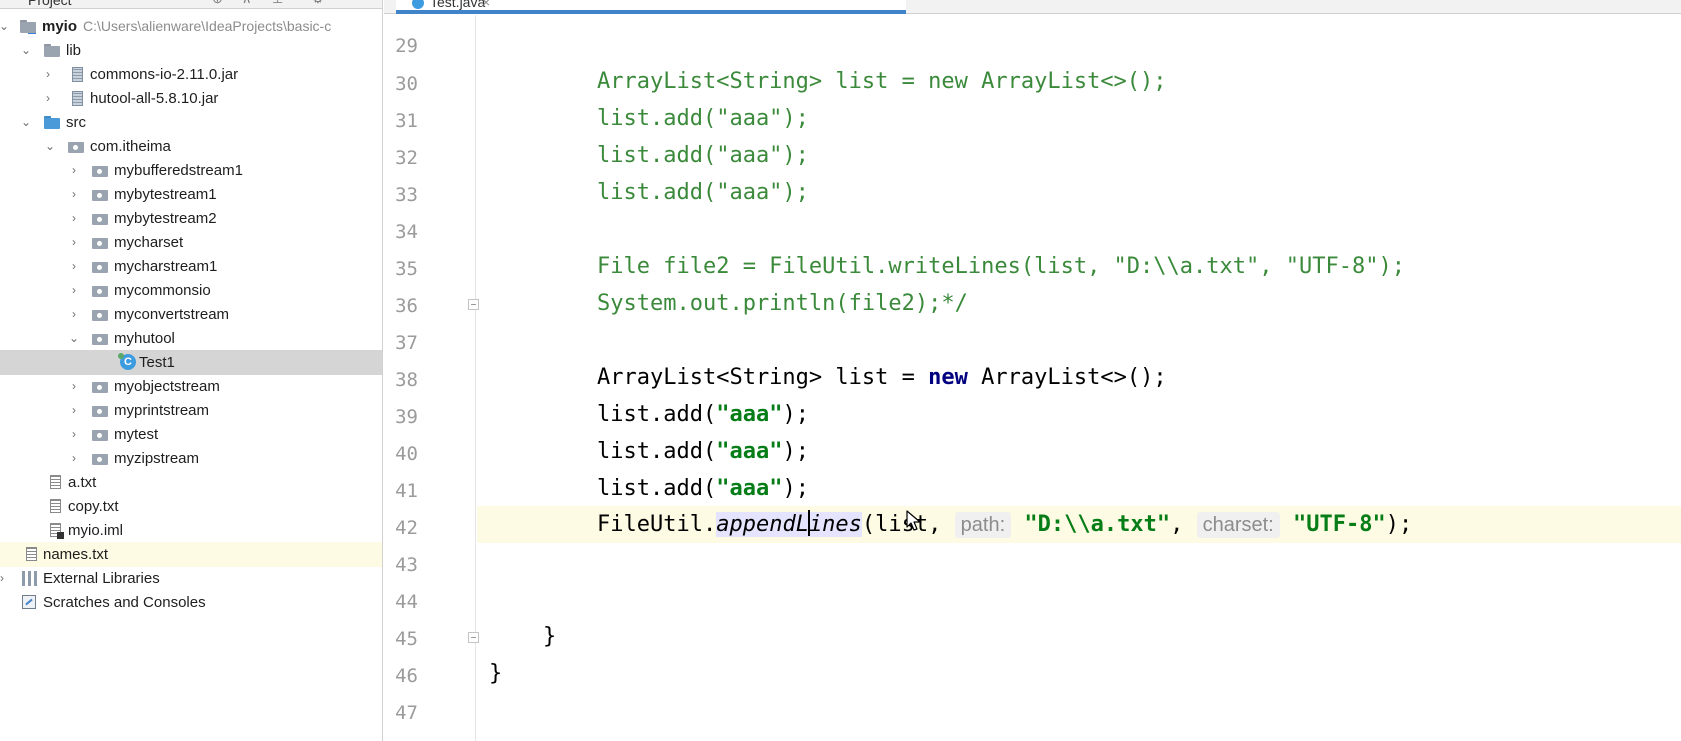 The height and width of the screenshot is (741, 1681). Describe the element at coordinates (782, 304) in the screenshot. I see `code-line-36: System.out.println(file2);*/` at that location.